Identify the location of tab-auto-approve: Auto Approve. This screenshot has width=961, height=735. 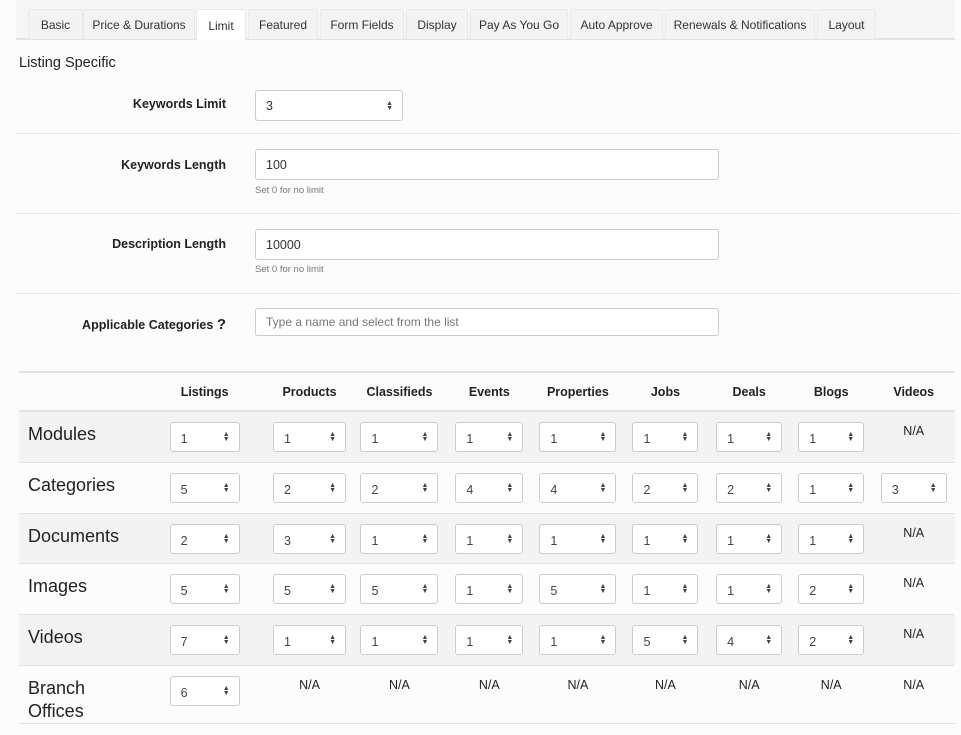
(616, 24).